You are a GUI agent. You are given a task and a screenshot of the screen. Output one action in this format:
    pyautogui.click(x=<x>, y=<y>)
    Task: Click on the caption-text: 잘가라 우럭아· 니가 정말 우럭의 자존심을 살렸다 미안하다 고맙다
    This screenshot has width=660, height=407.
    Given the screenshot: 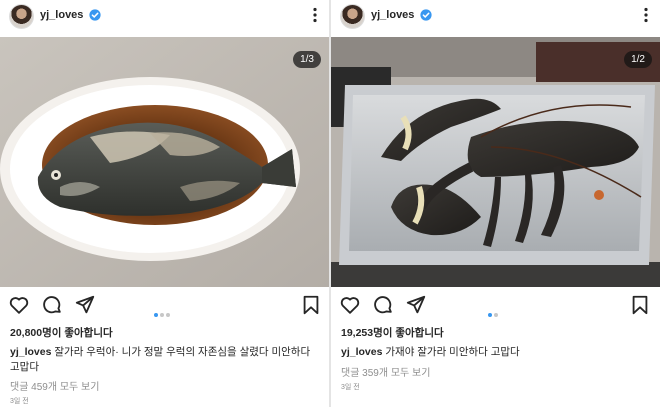 What is the action you would take?
    pyautogui.click(x=160, y=359)
    